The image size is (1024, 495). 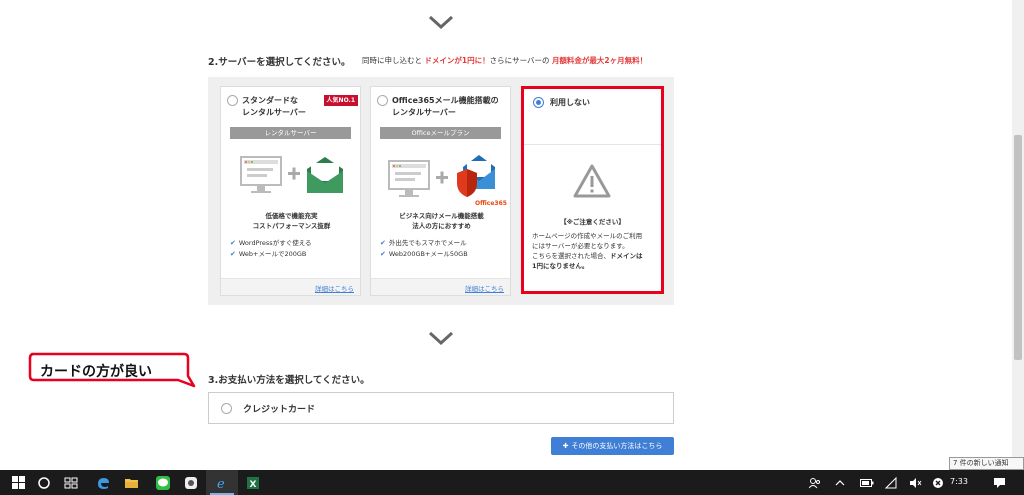 I want to click on office365-label: Office365, so click(x=491, y=203).